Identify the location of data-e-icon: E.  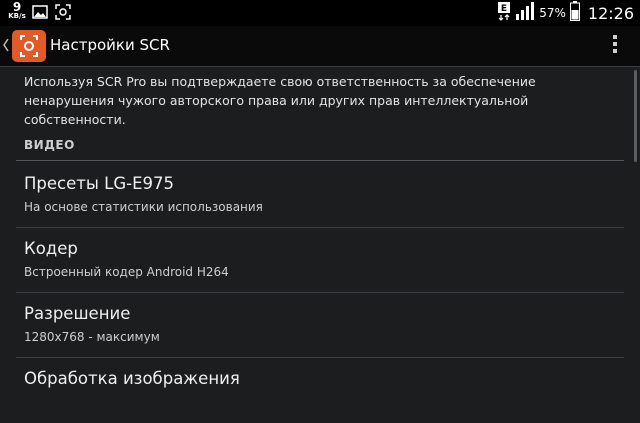
(504, 13).